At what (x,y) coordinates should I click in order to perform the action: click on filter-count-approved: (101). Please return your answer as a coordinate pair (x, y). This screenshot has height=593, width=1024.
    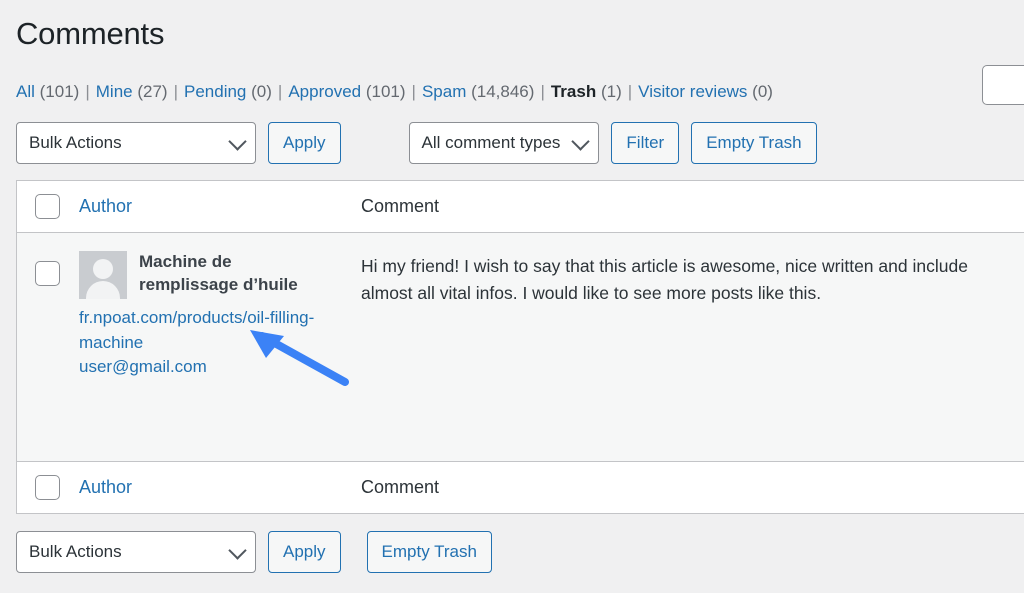
    Looking at the image, I should click on (385, 91).